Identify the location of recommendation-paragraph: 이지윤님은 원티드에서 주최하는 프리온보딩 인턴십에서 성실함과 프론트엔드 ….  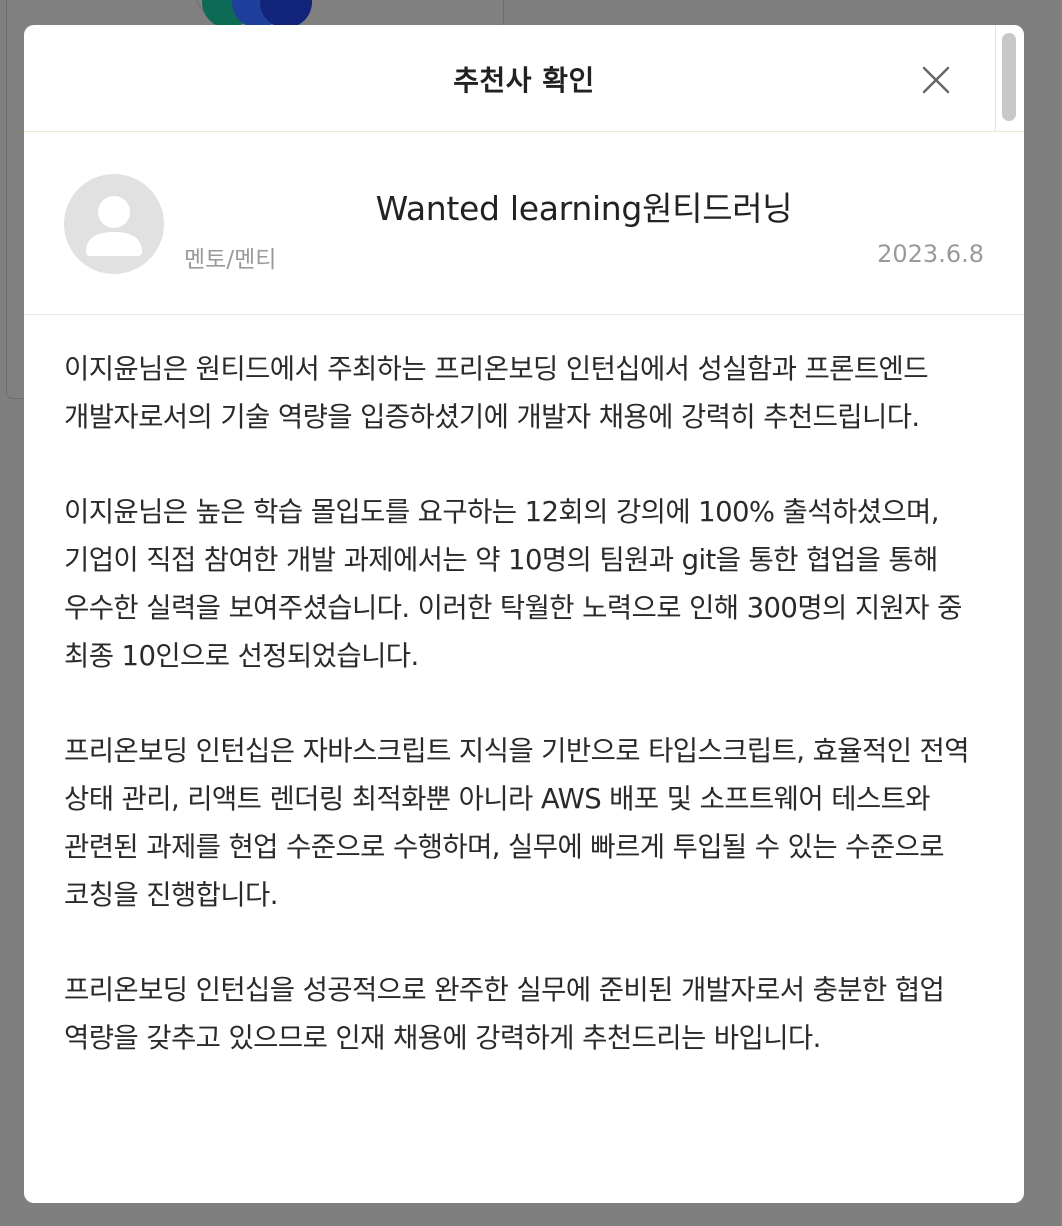
(496, 393).